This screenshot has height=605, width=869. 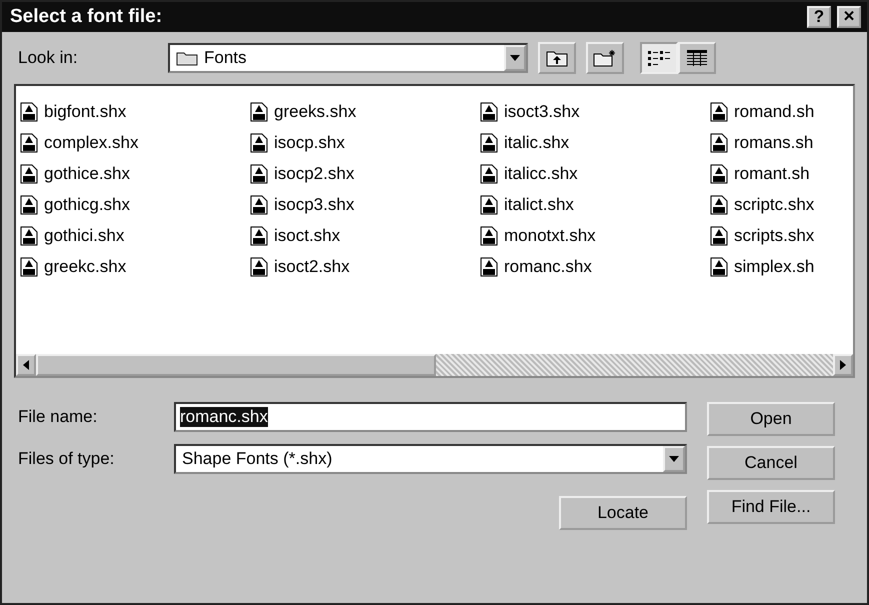 I want to click on file-item: scriptc.shx, so click(x=781, y=204).